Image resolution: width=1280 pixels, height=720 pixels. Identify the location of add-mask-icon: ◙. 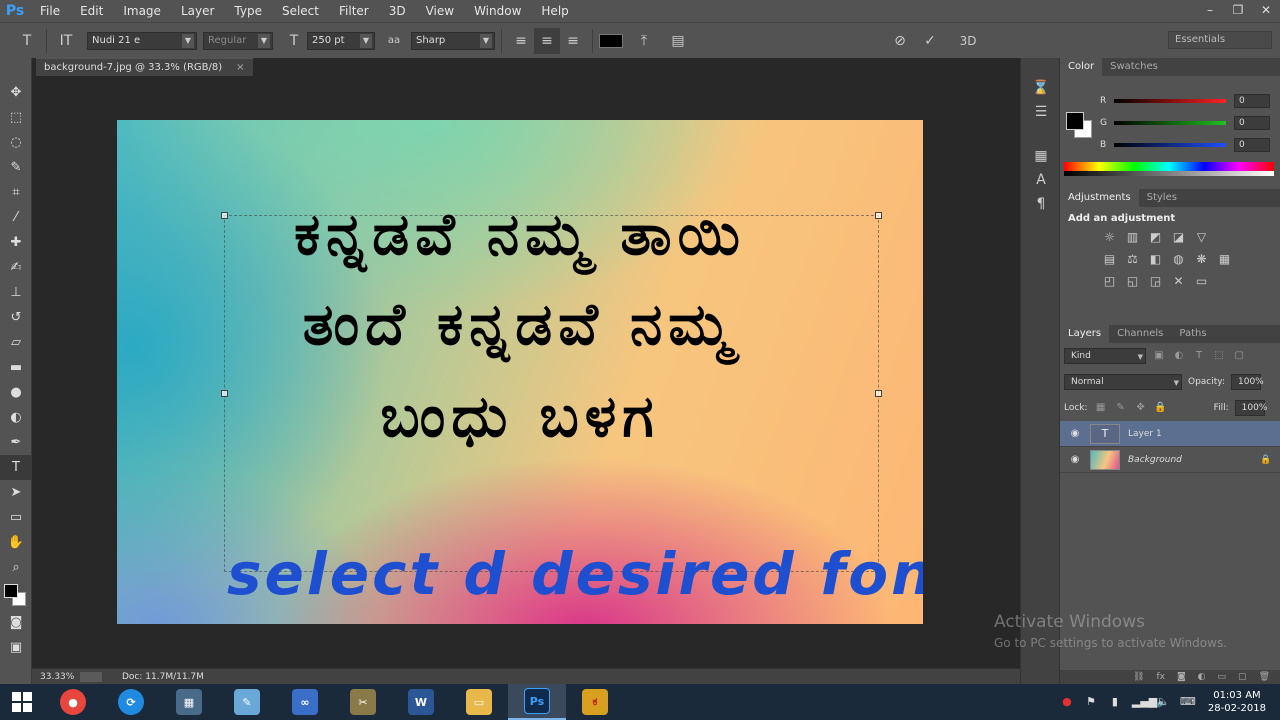
(1181, 677).